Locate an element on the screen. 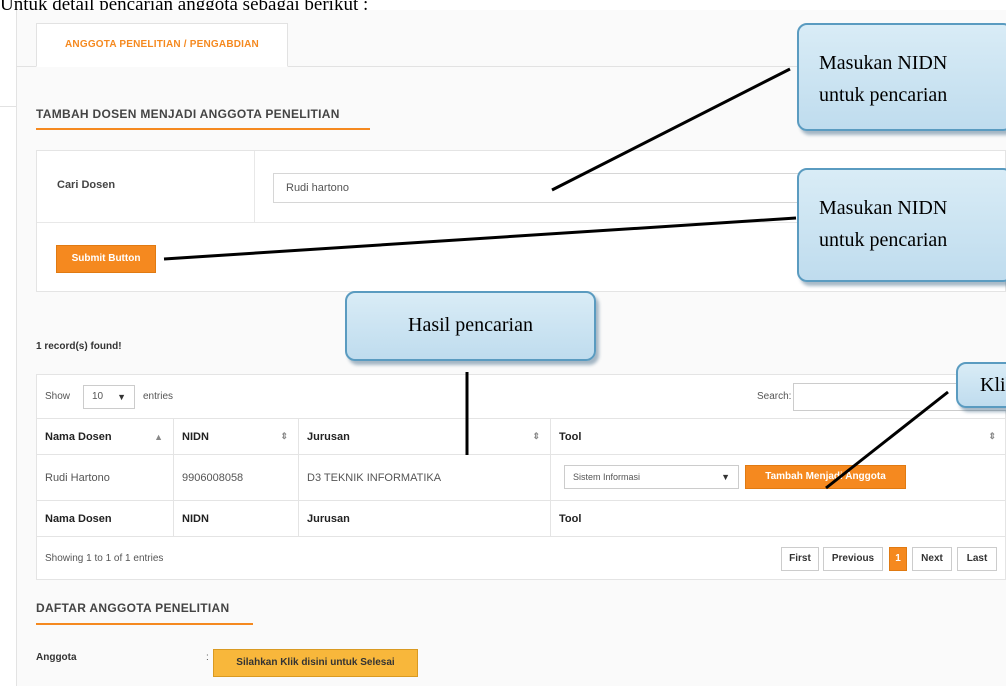 The width and height of the screenshot is (1006, 686). tab-bar-line-left is located at coordinates (8, 106).